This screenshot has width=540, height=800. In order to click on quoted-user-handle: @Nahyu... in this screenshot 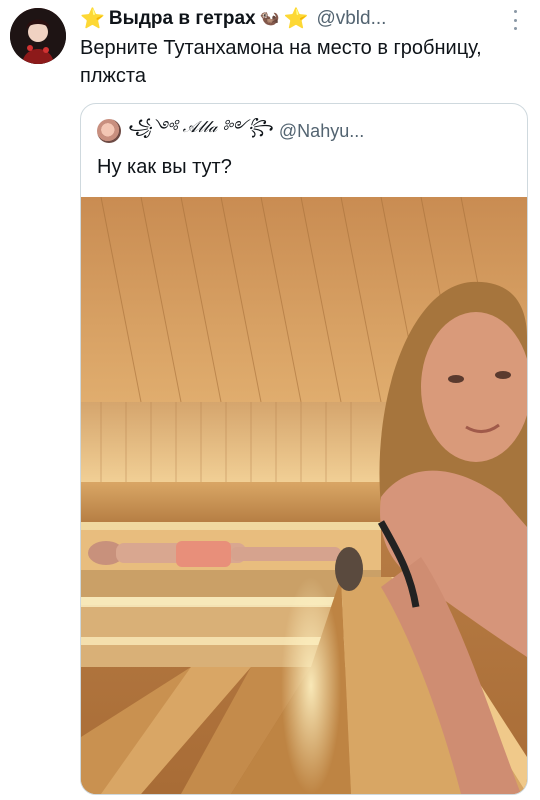, I will do `click(321, 131)`.